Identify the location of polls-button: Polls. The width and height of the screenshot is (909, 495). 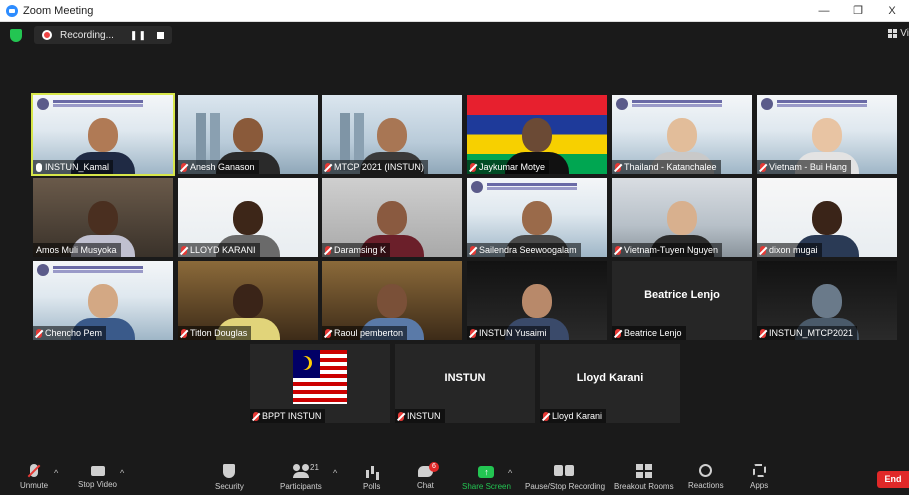
(371, 477).